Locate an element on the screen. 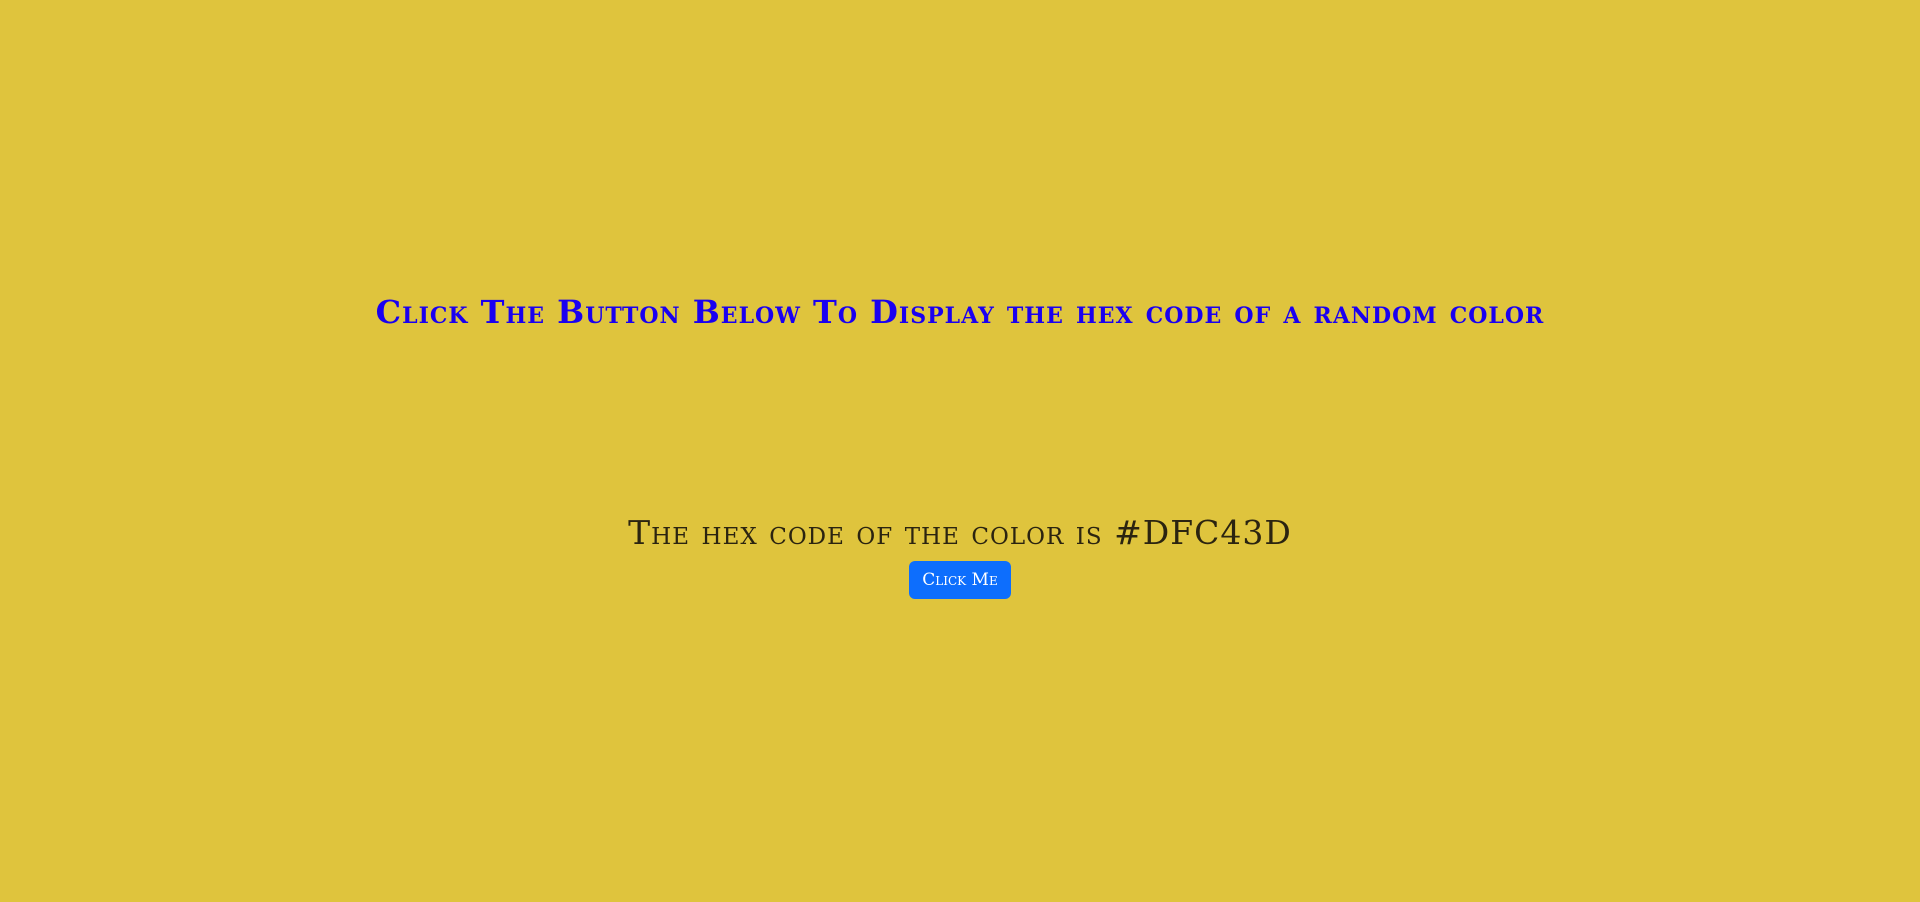  hex-code-result: The hex code of the color is #DFC43D is located at coordinates (960, 532).